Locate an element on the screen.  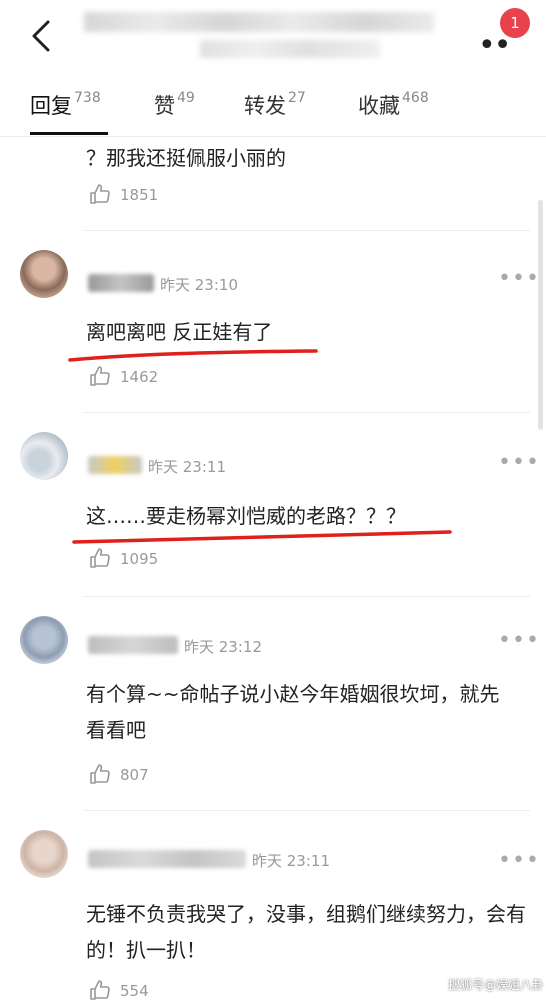
like-count: 1851 is located at coordinates (139, 195).